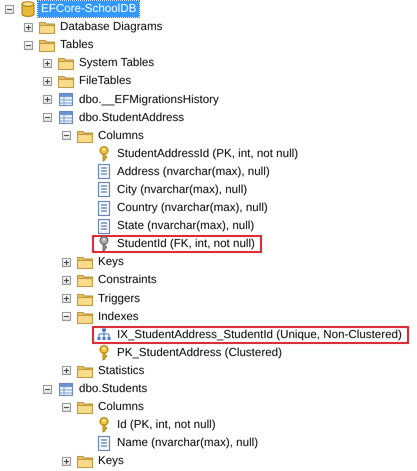 The height and width of the screenshot is (471, 417). Describe the element at coordinates (199, 352) in the screenshot. I see `tree-item: PK_StudentAddress (Clustered)` at that location.